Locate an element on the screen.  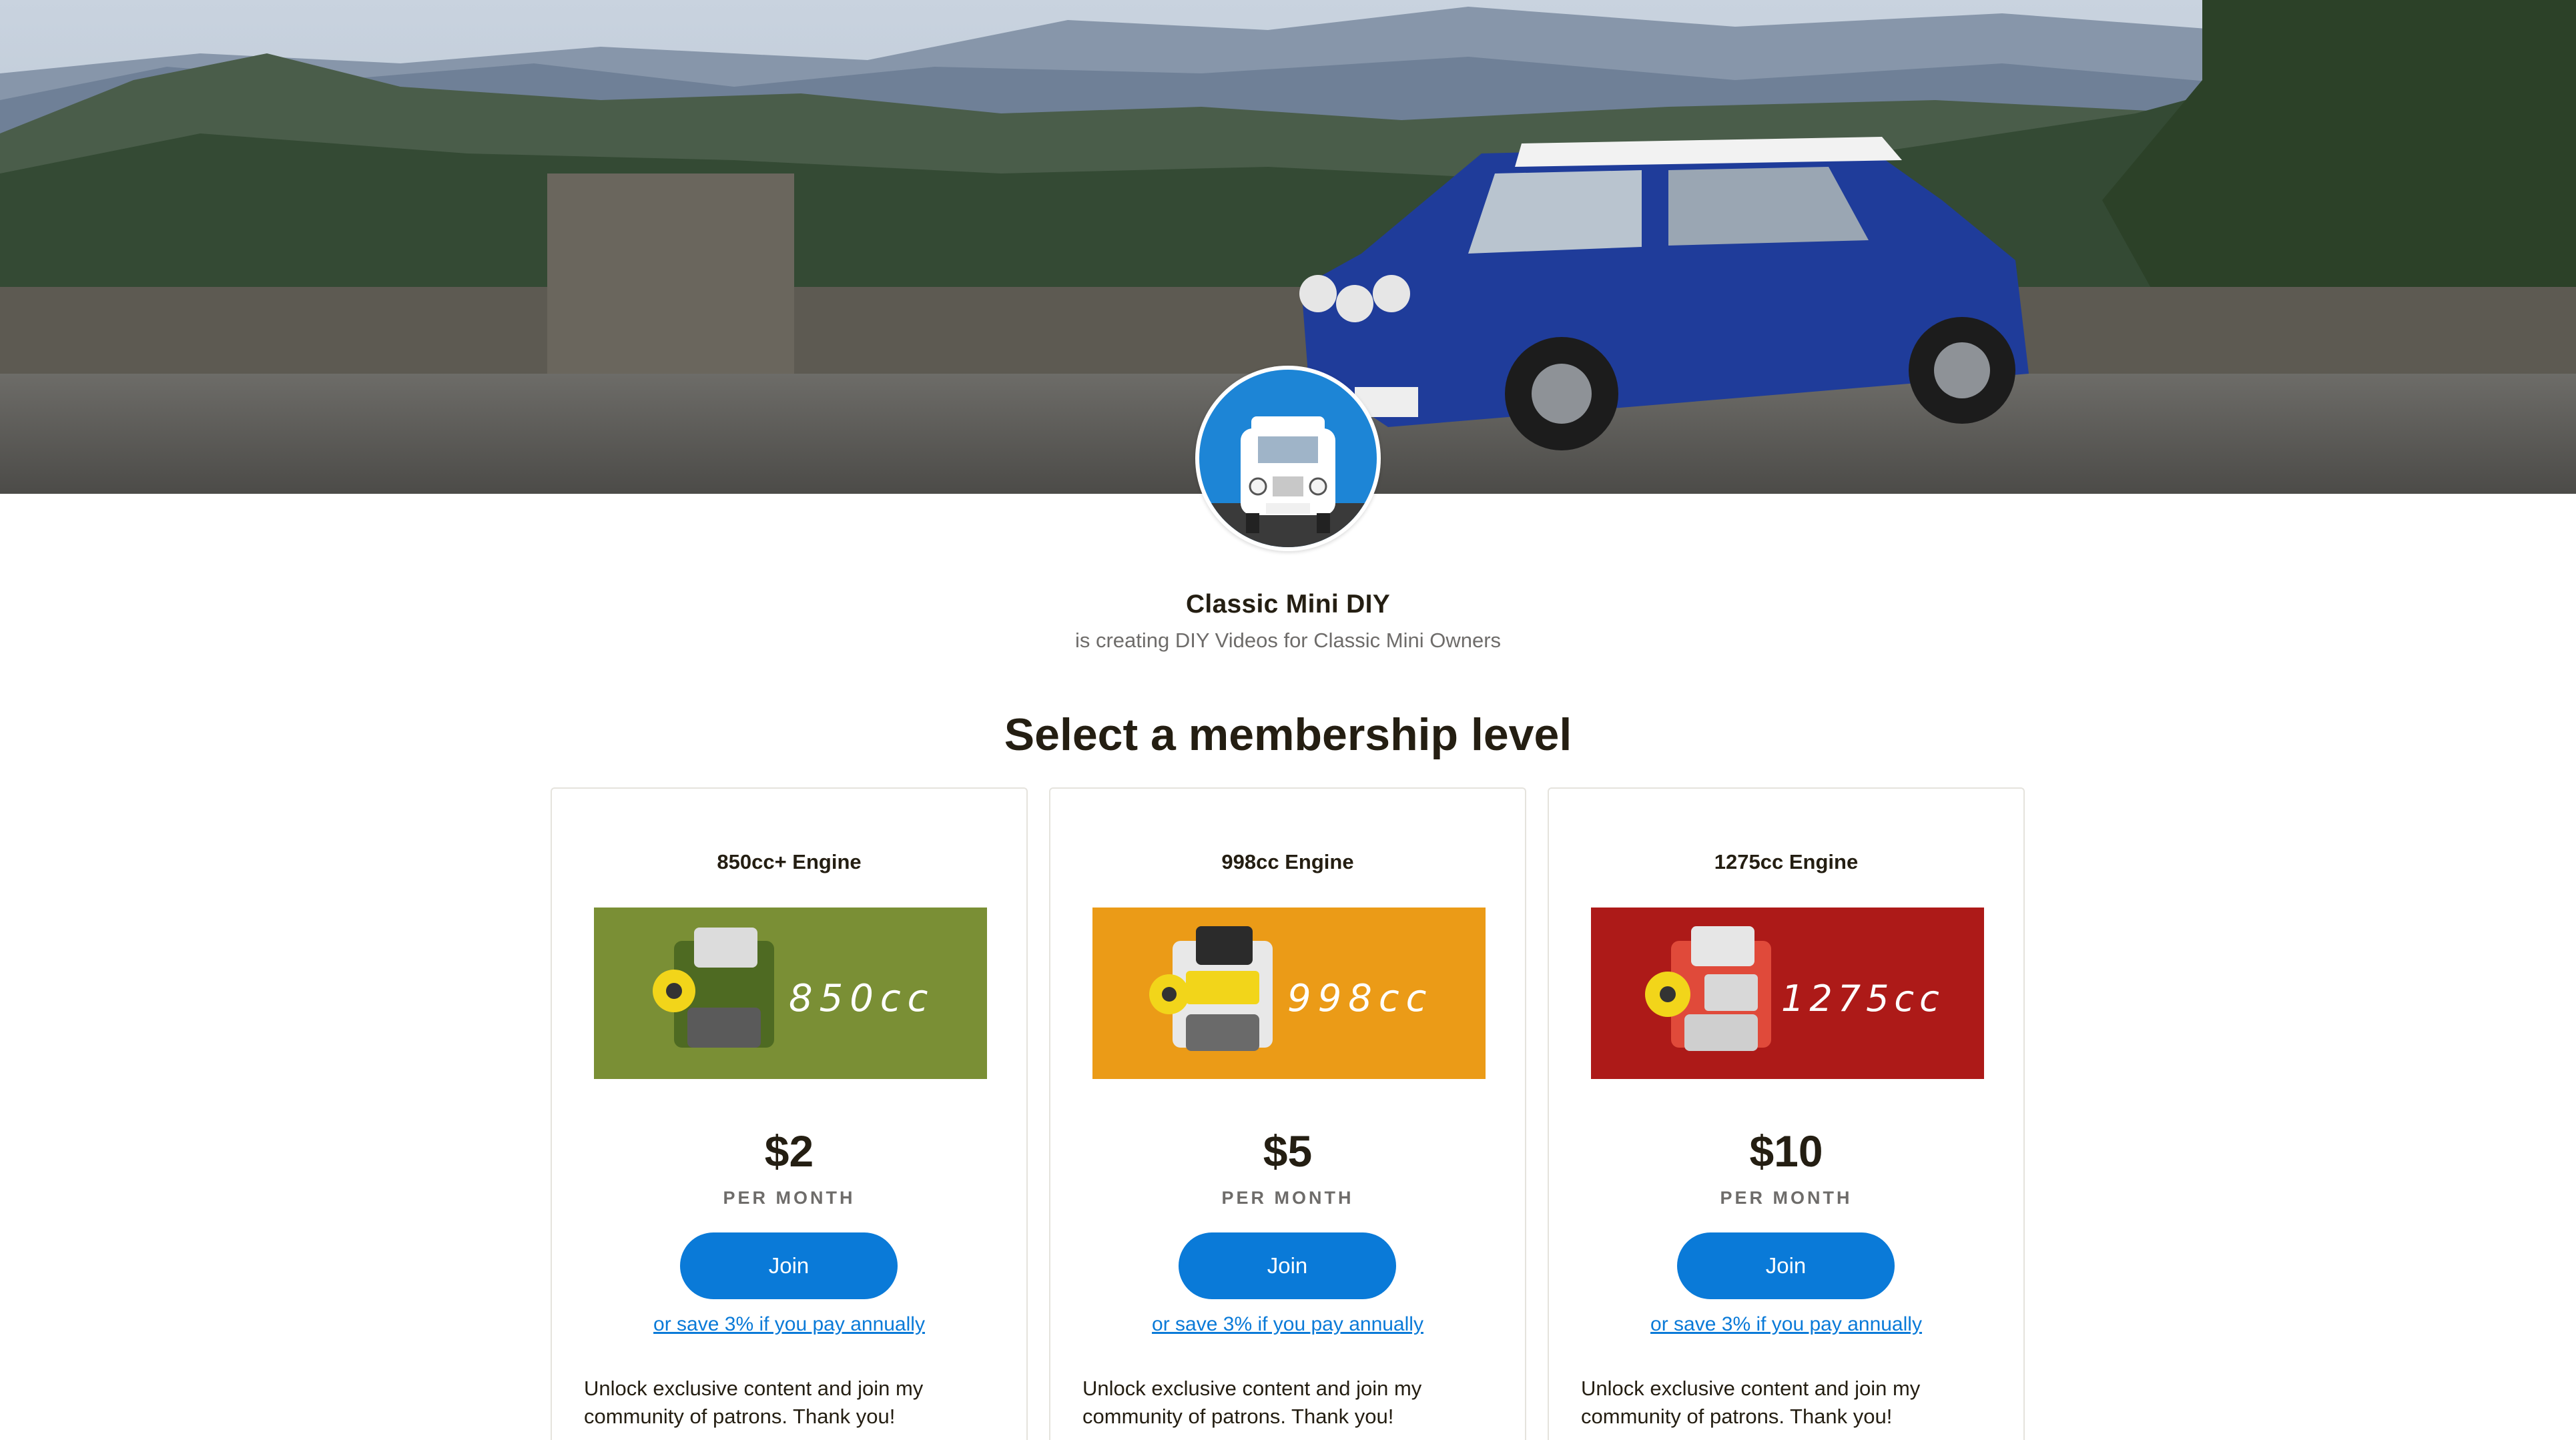
join-button-1275cc: Join is located at coordinates (1786, 1265).